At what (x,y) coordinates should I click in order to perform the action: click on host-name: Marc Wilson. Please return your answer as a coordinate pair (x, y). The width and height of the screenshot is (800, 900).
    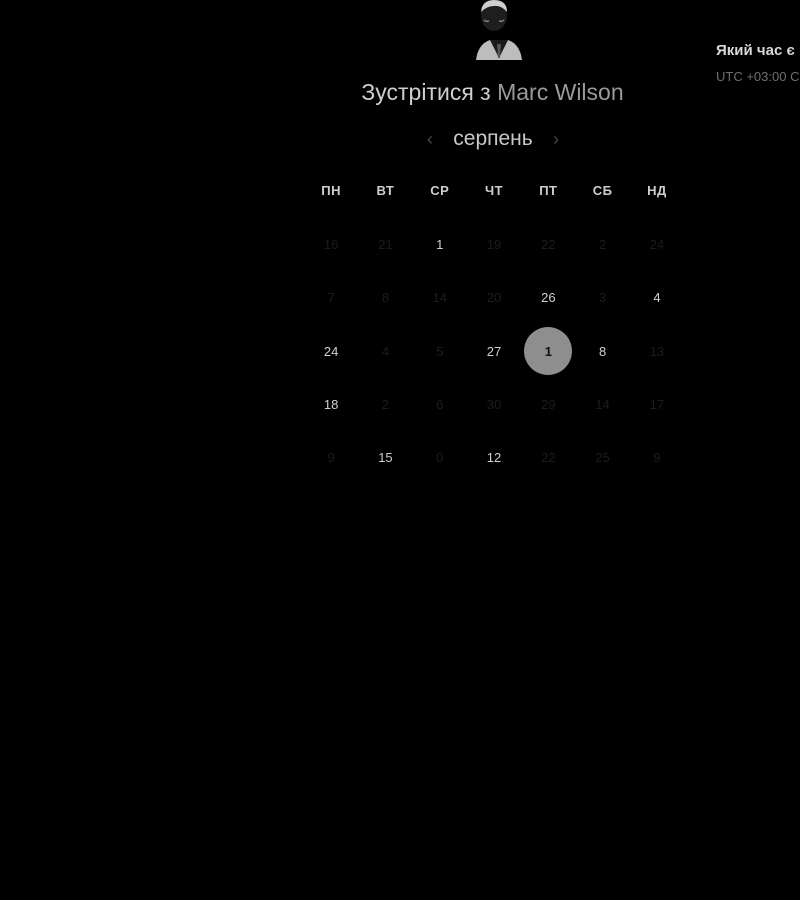
    Looking at the image, I should click on (560, 92).